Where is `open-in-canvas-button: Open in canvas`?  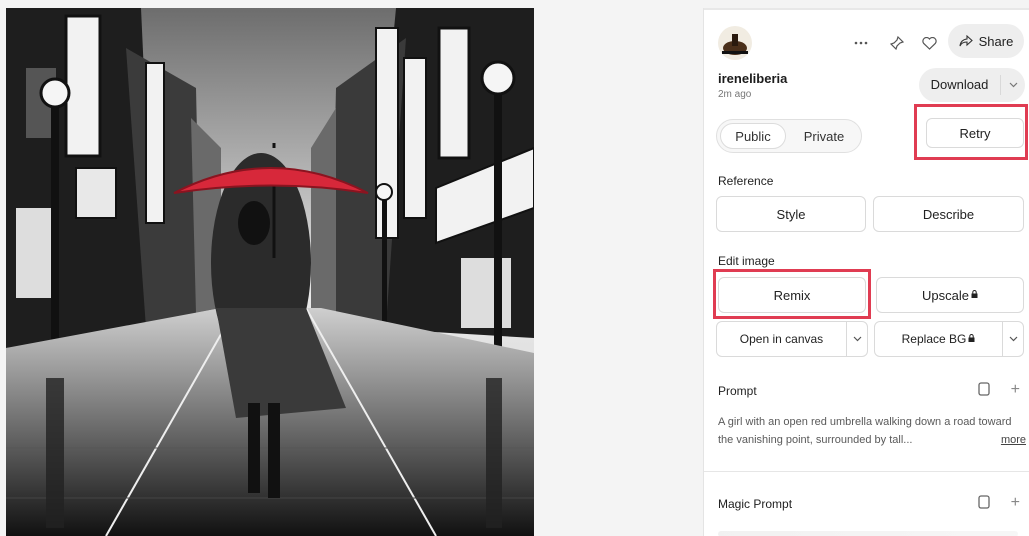 open-in-canvas-button: Open in canvas is located at coordinates (782, 339).